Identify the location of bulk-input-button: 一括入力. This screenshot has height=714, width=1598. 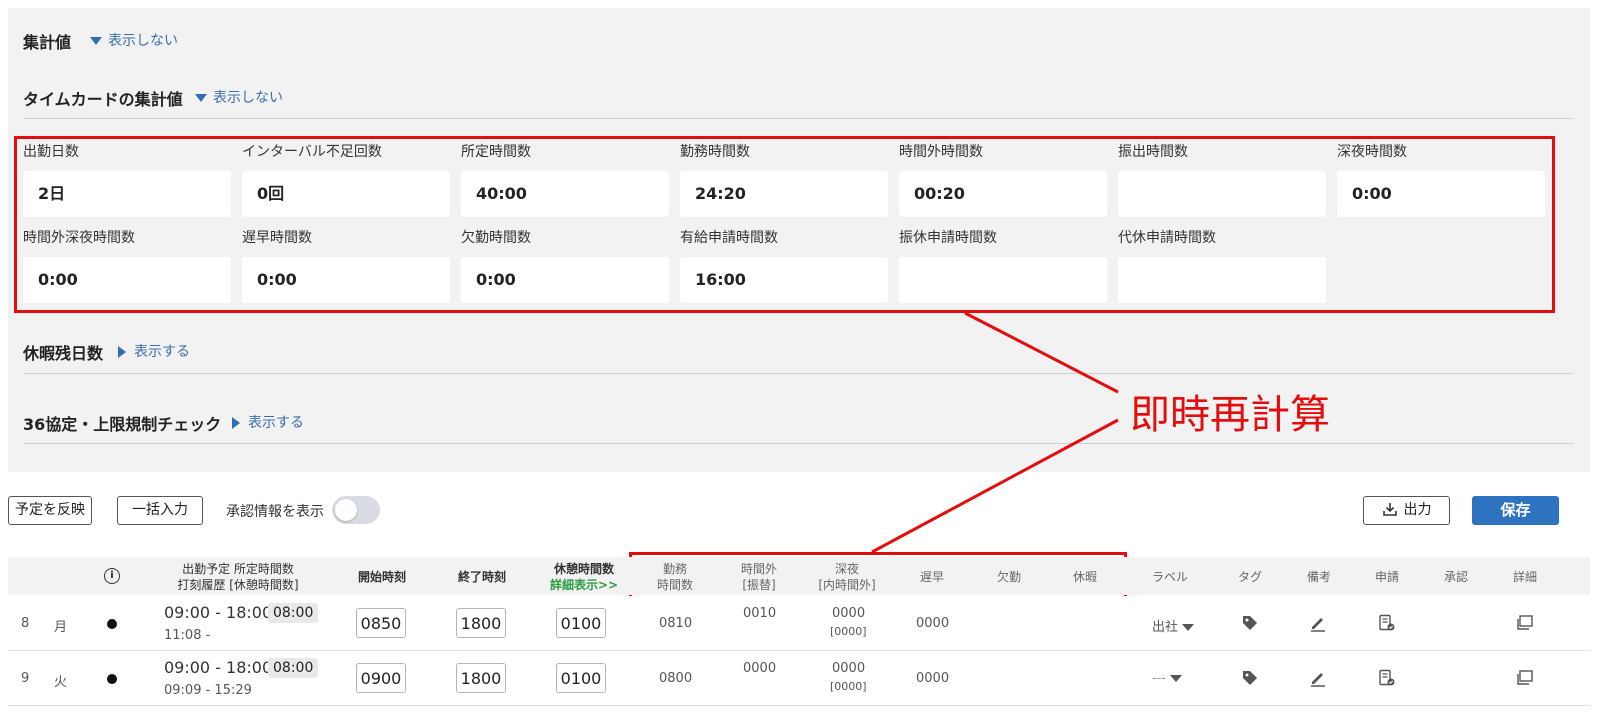
(160, 510).